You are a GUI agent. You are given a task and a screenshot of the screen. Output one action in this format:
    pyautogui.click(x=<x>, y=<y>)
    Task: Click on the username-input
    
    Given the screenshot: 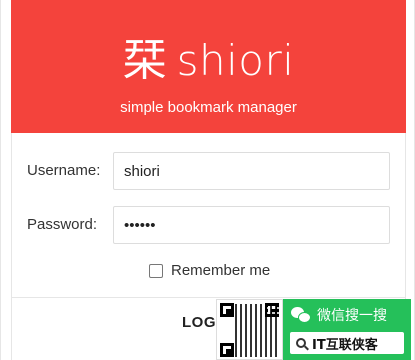 What is the action you would take?
    pyautogui.click(x=251, y=171)
    